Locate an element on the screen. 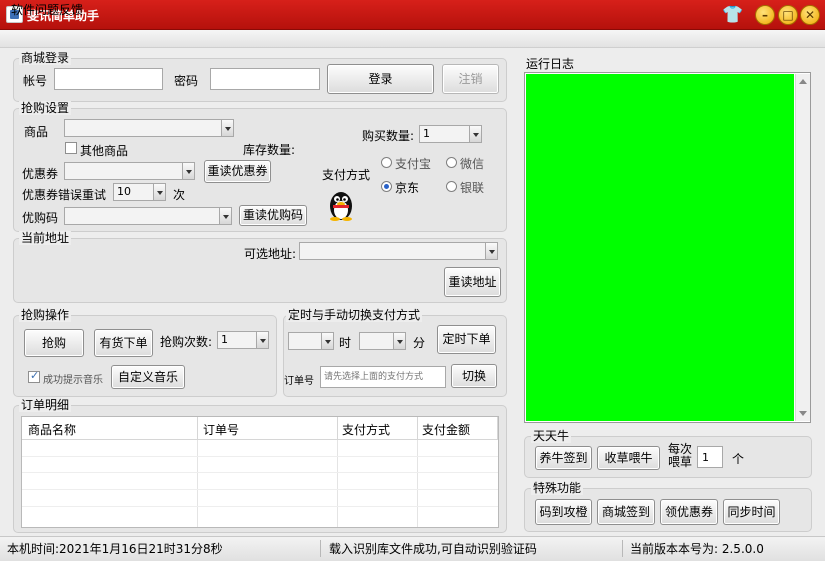 The height and width of the screenshot is (561, 825). product-label: 商品 is located at coordinates (36, 132).